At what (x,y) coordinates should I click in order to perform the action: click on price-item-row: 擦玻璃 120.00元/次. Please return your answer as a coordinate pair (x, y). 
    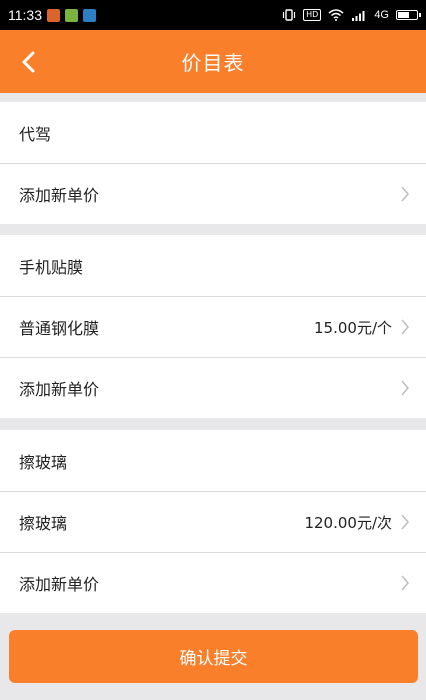
    Looking at the image, I should click on (213, 521).